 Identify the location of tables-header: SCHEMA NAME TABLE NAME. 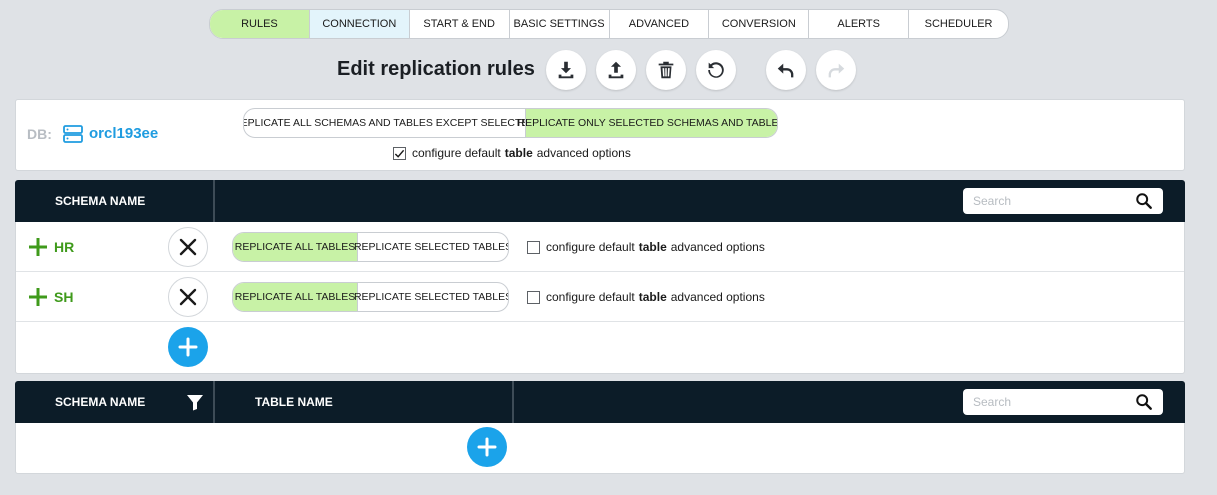
(600, 402).